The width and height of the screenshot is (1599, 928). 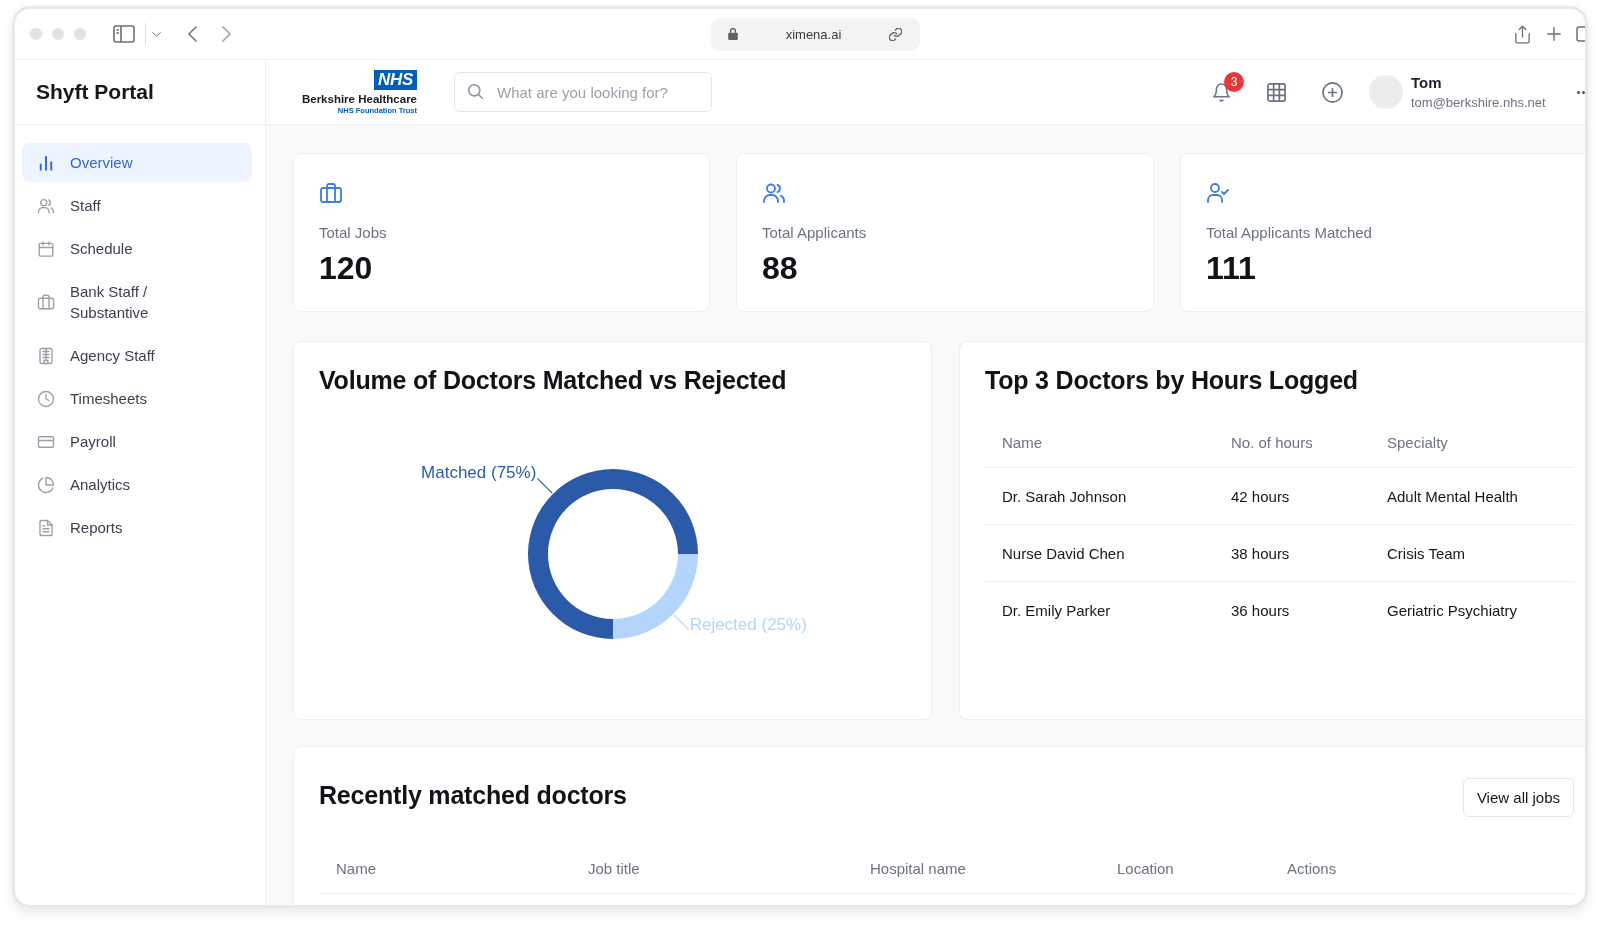 What do you see at coordinates (1276, 92) in the screenshot?
I see `grid-icon` at bounding box center [1276, 92].